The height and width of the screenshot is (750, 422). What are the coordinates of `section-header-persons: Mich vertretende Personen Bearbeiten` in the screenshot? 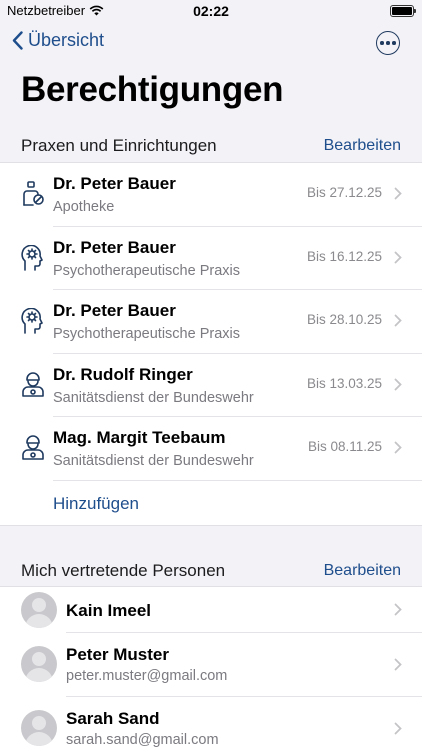 It's located at (211, 571).